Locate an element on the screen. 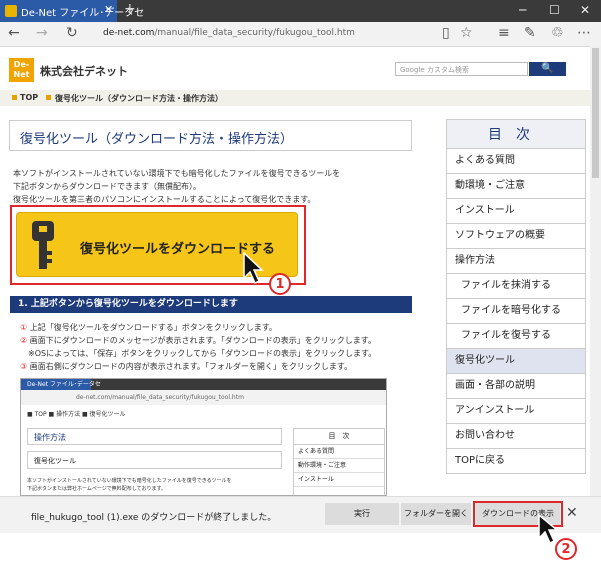 This screenshot has width=601, height=567. download-message: file_hukugo_tool (1).exe のダウンロードが終了しました。 is located at coordinates (154, 518).